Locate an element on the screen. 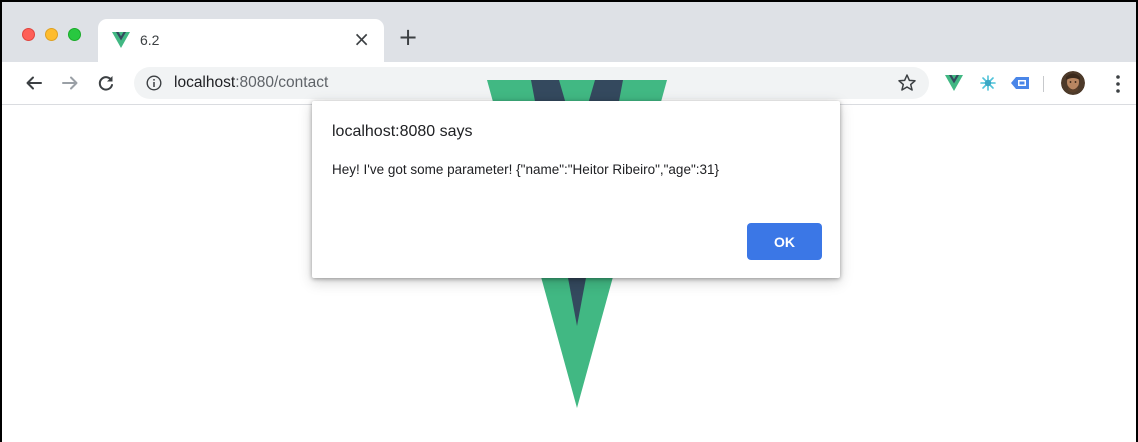  reload-icon is located at coordinates (105, 83).